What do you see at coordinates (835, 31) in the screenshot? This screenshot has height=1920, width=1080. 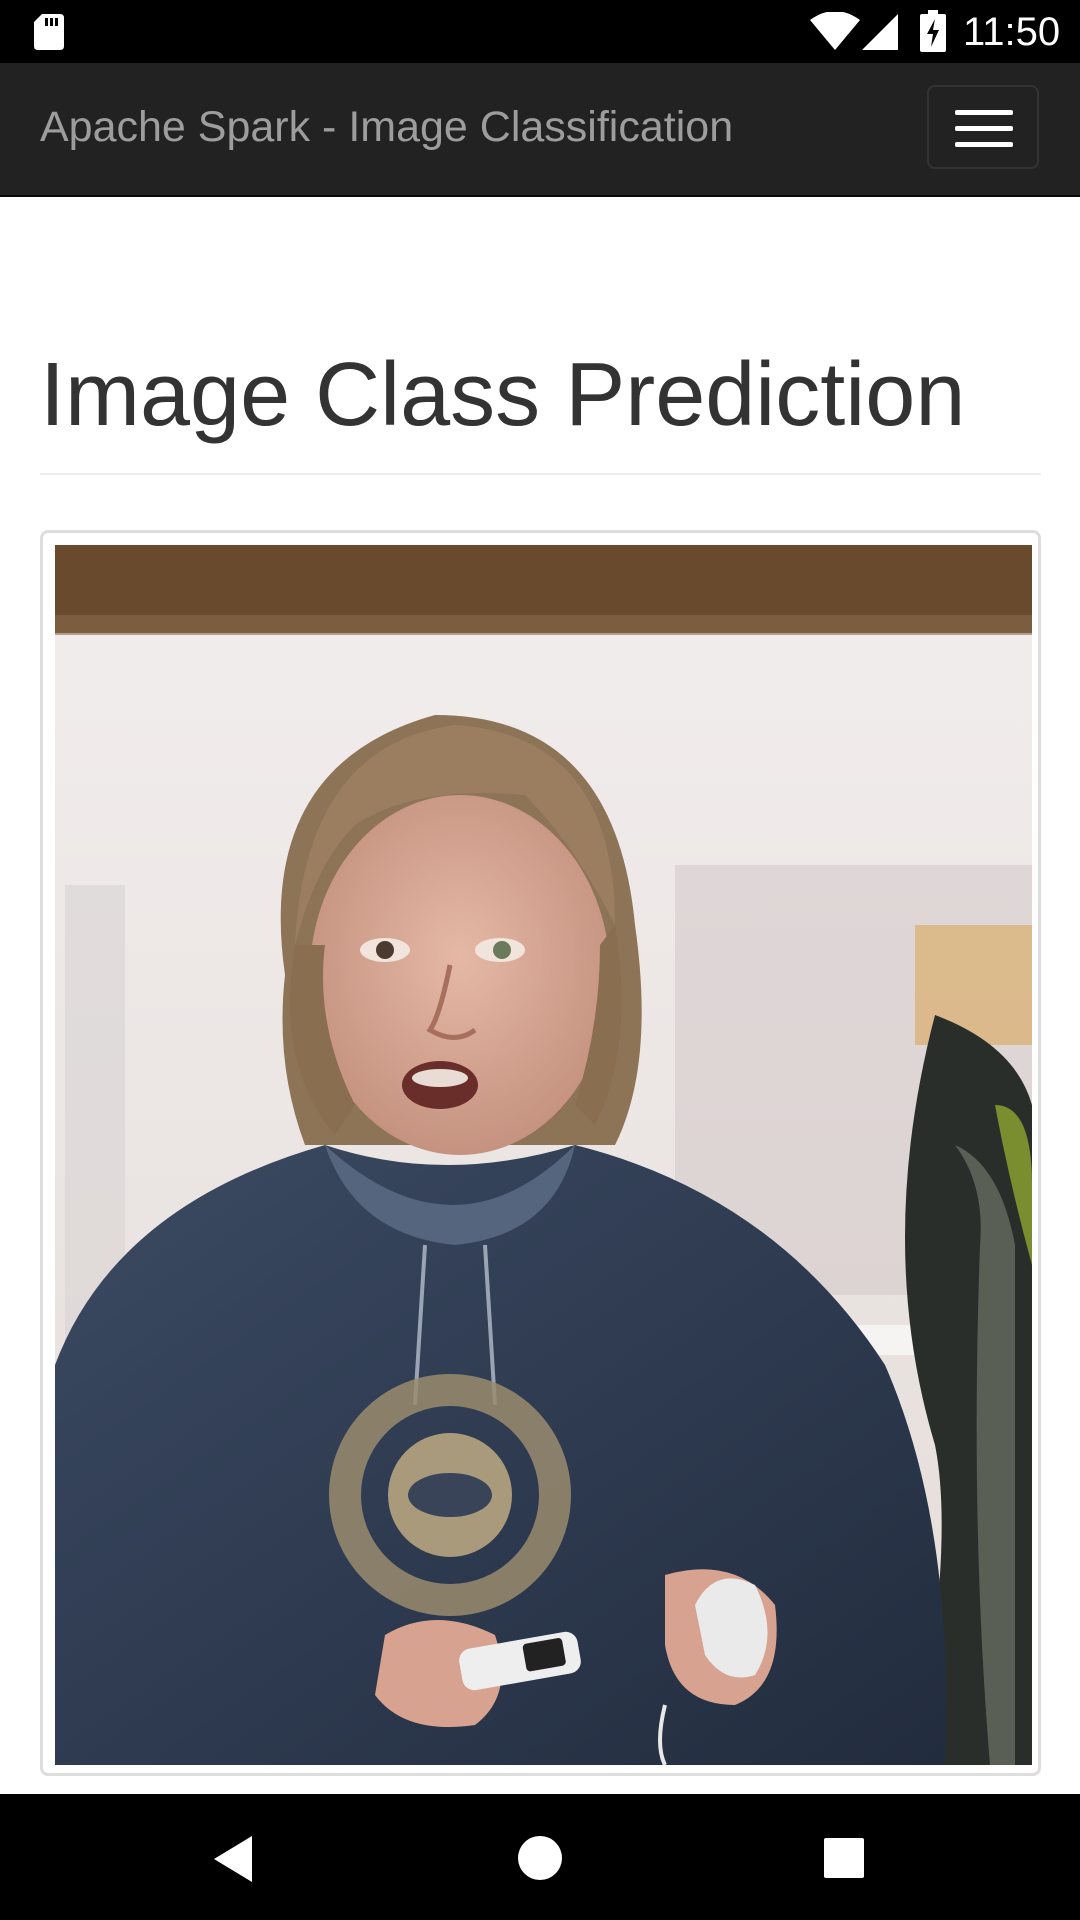 I see `wifi-icon` at bounding box center [835, 31].